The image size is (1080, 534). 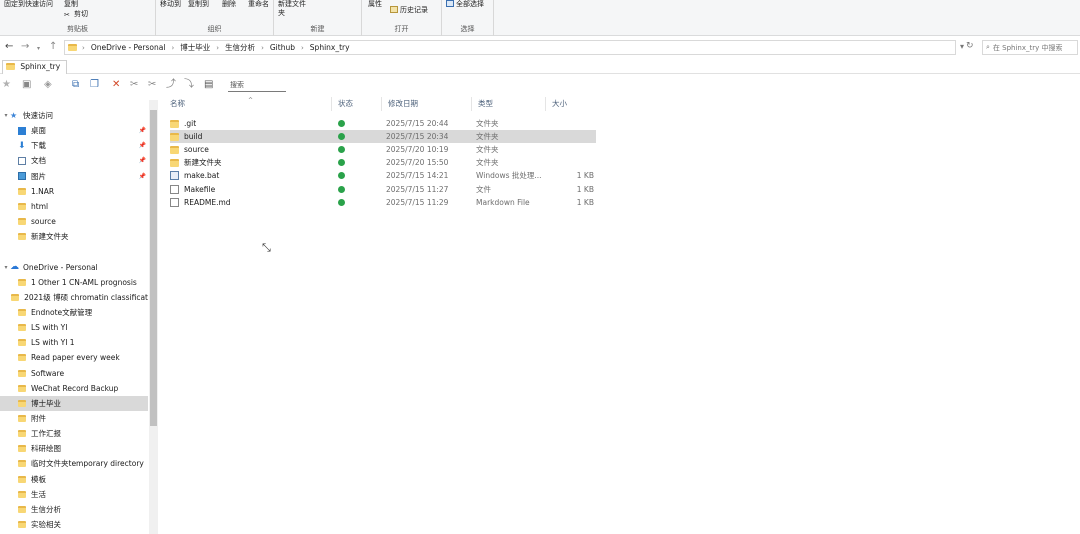 I want to click on breadcrumb-item: Github, so click(x=282, y=47).